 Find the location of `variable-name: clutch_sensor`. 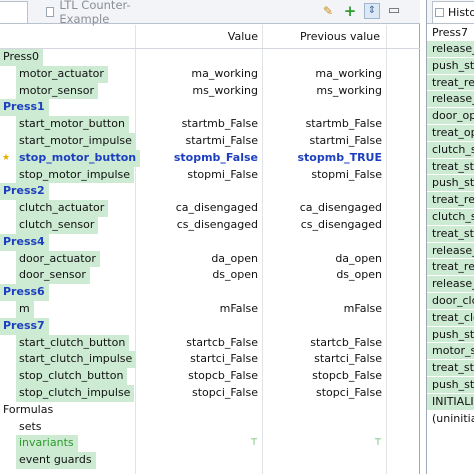

variable-name: clutch_sensor is located at coordinates (57, 225).